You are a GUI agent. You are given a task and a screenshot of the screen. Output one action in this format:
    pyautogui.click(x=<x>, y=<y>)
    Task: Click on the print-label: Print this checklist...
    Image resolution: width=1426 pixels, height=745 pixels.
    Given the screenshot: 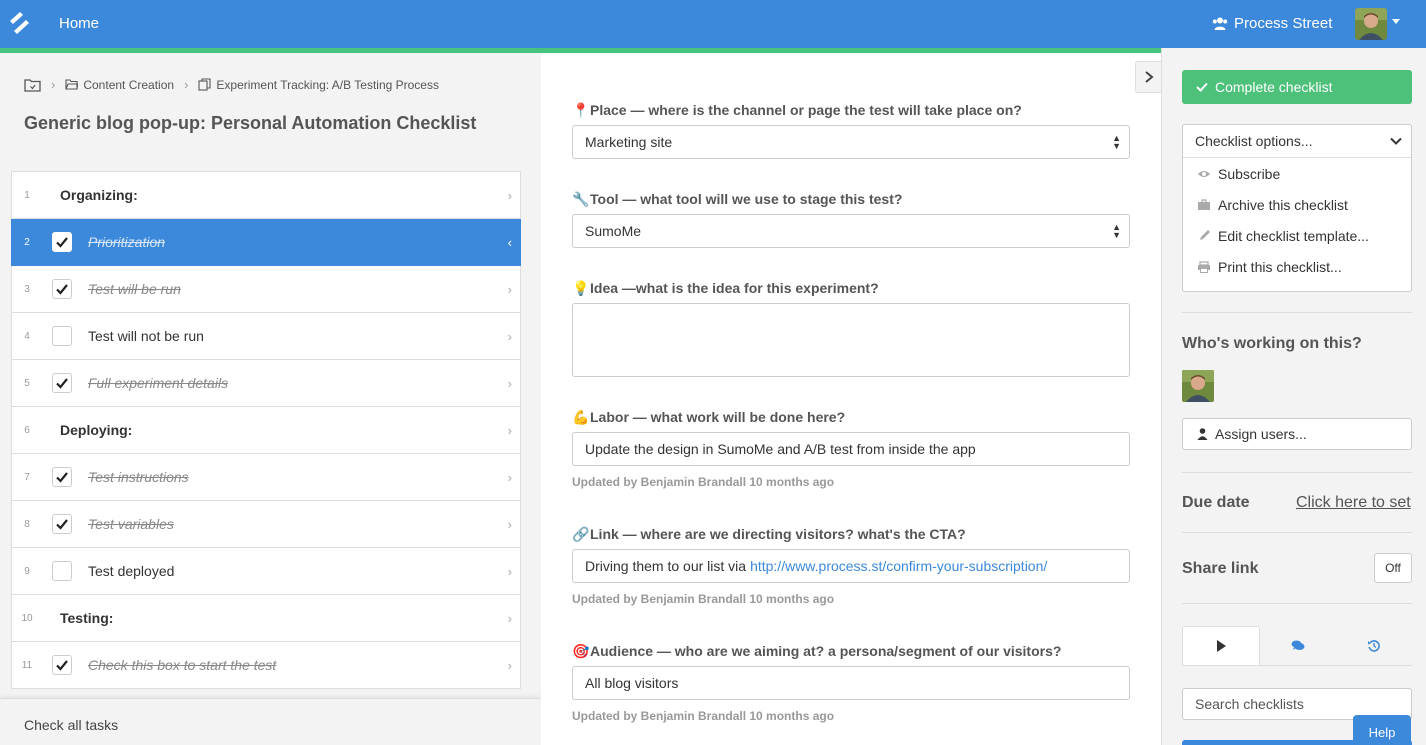 What is the action you would take?
    pyautogui.click(x=1280, y=266)
    